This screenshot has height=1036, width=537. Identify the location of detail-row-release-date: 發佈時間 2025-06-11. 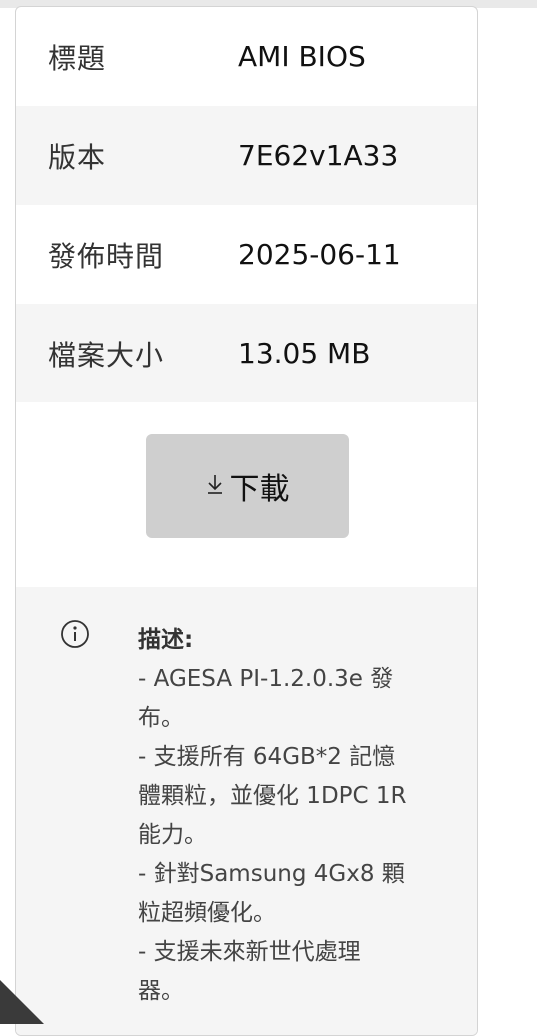
(246, 254).